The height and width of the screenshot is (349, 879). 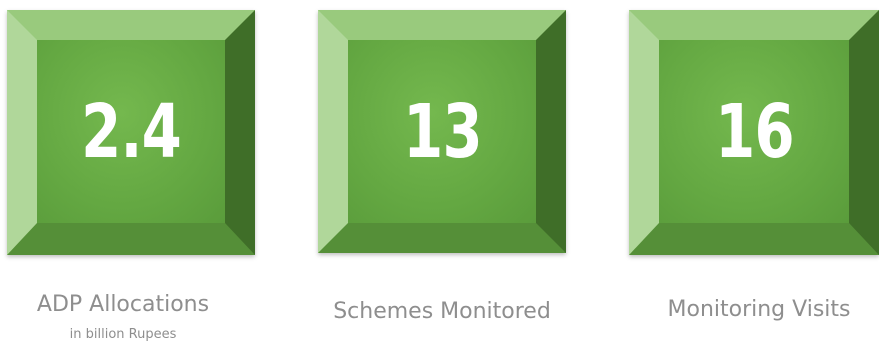 What do you see at coordinates (759, 309) in the screenshot?
I see `stat-label: Monitoring Visits` at bounding box center [759, 309].